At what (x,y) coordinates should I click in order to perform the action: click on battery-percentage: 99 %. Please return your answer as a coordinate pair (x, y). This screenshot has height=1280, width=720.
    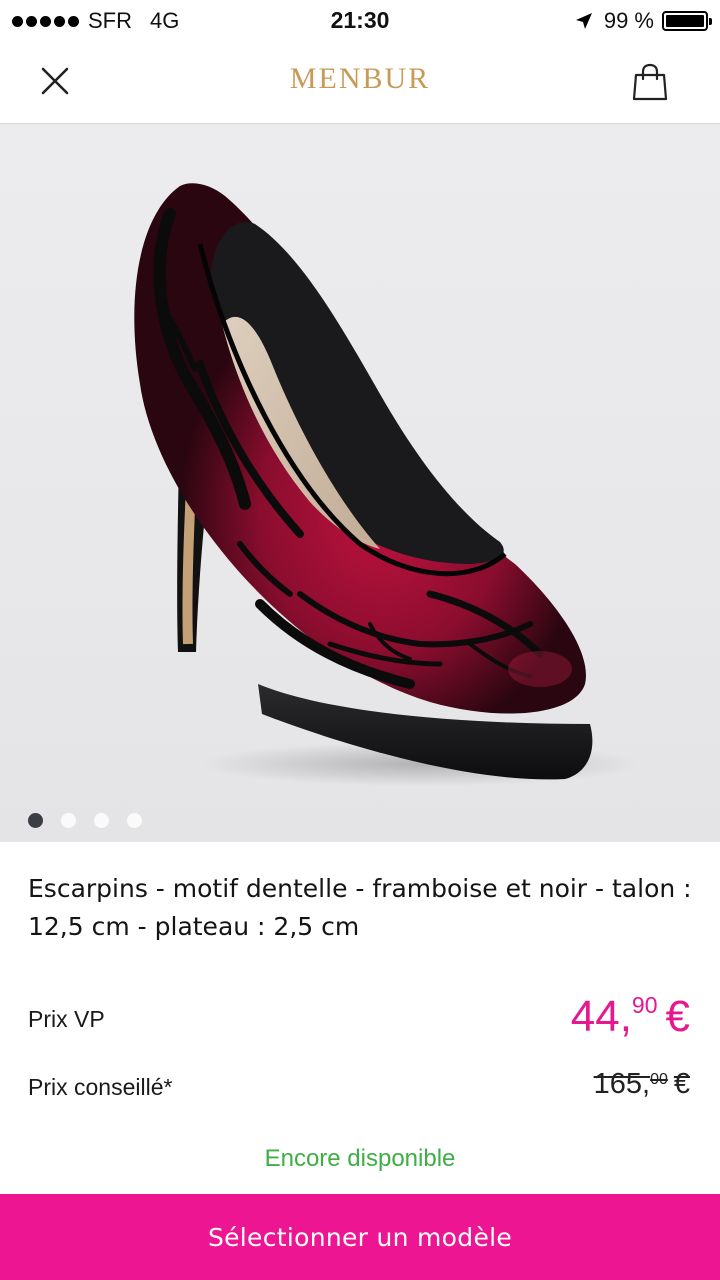
    Looking at the image, I should click on (628, 20).